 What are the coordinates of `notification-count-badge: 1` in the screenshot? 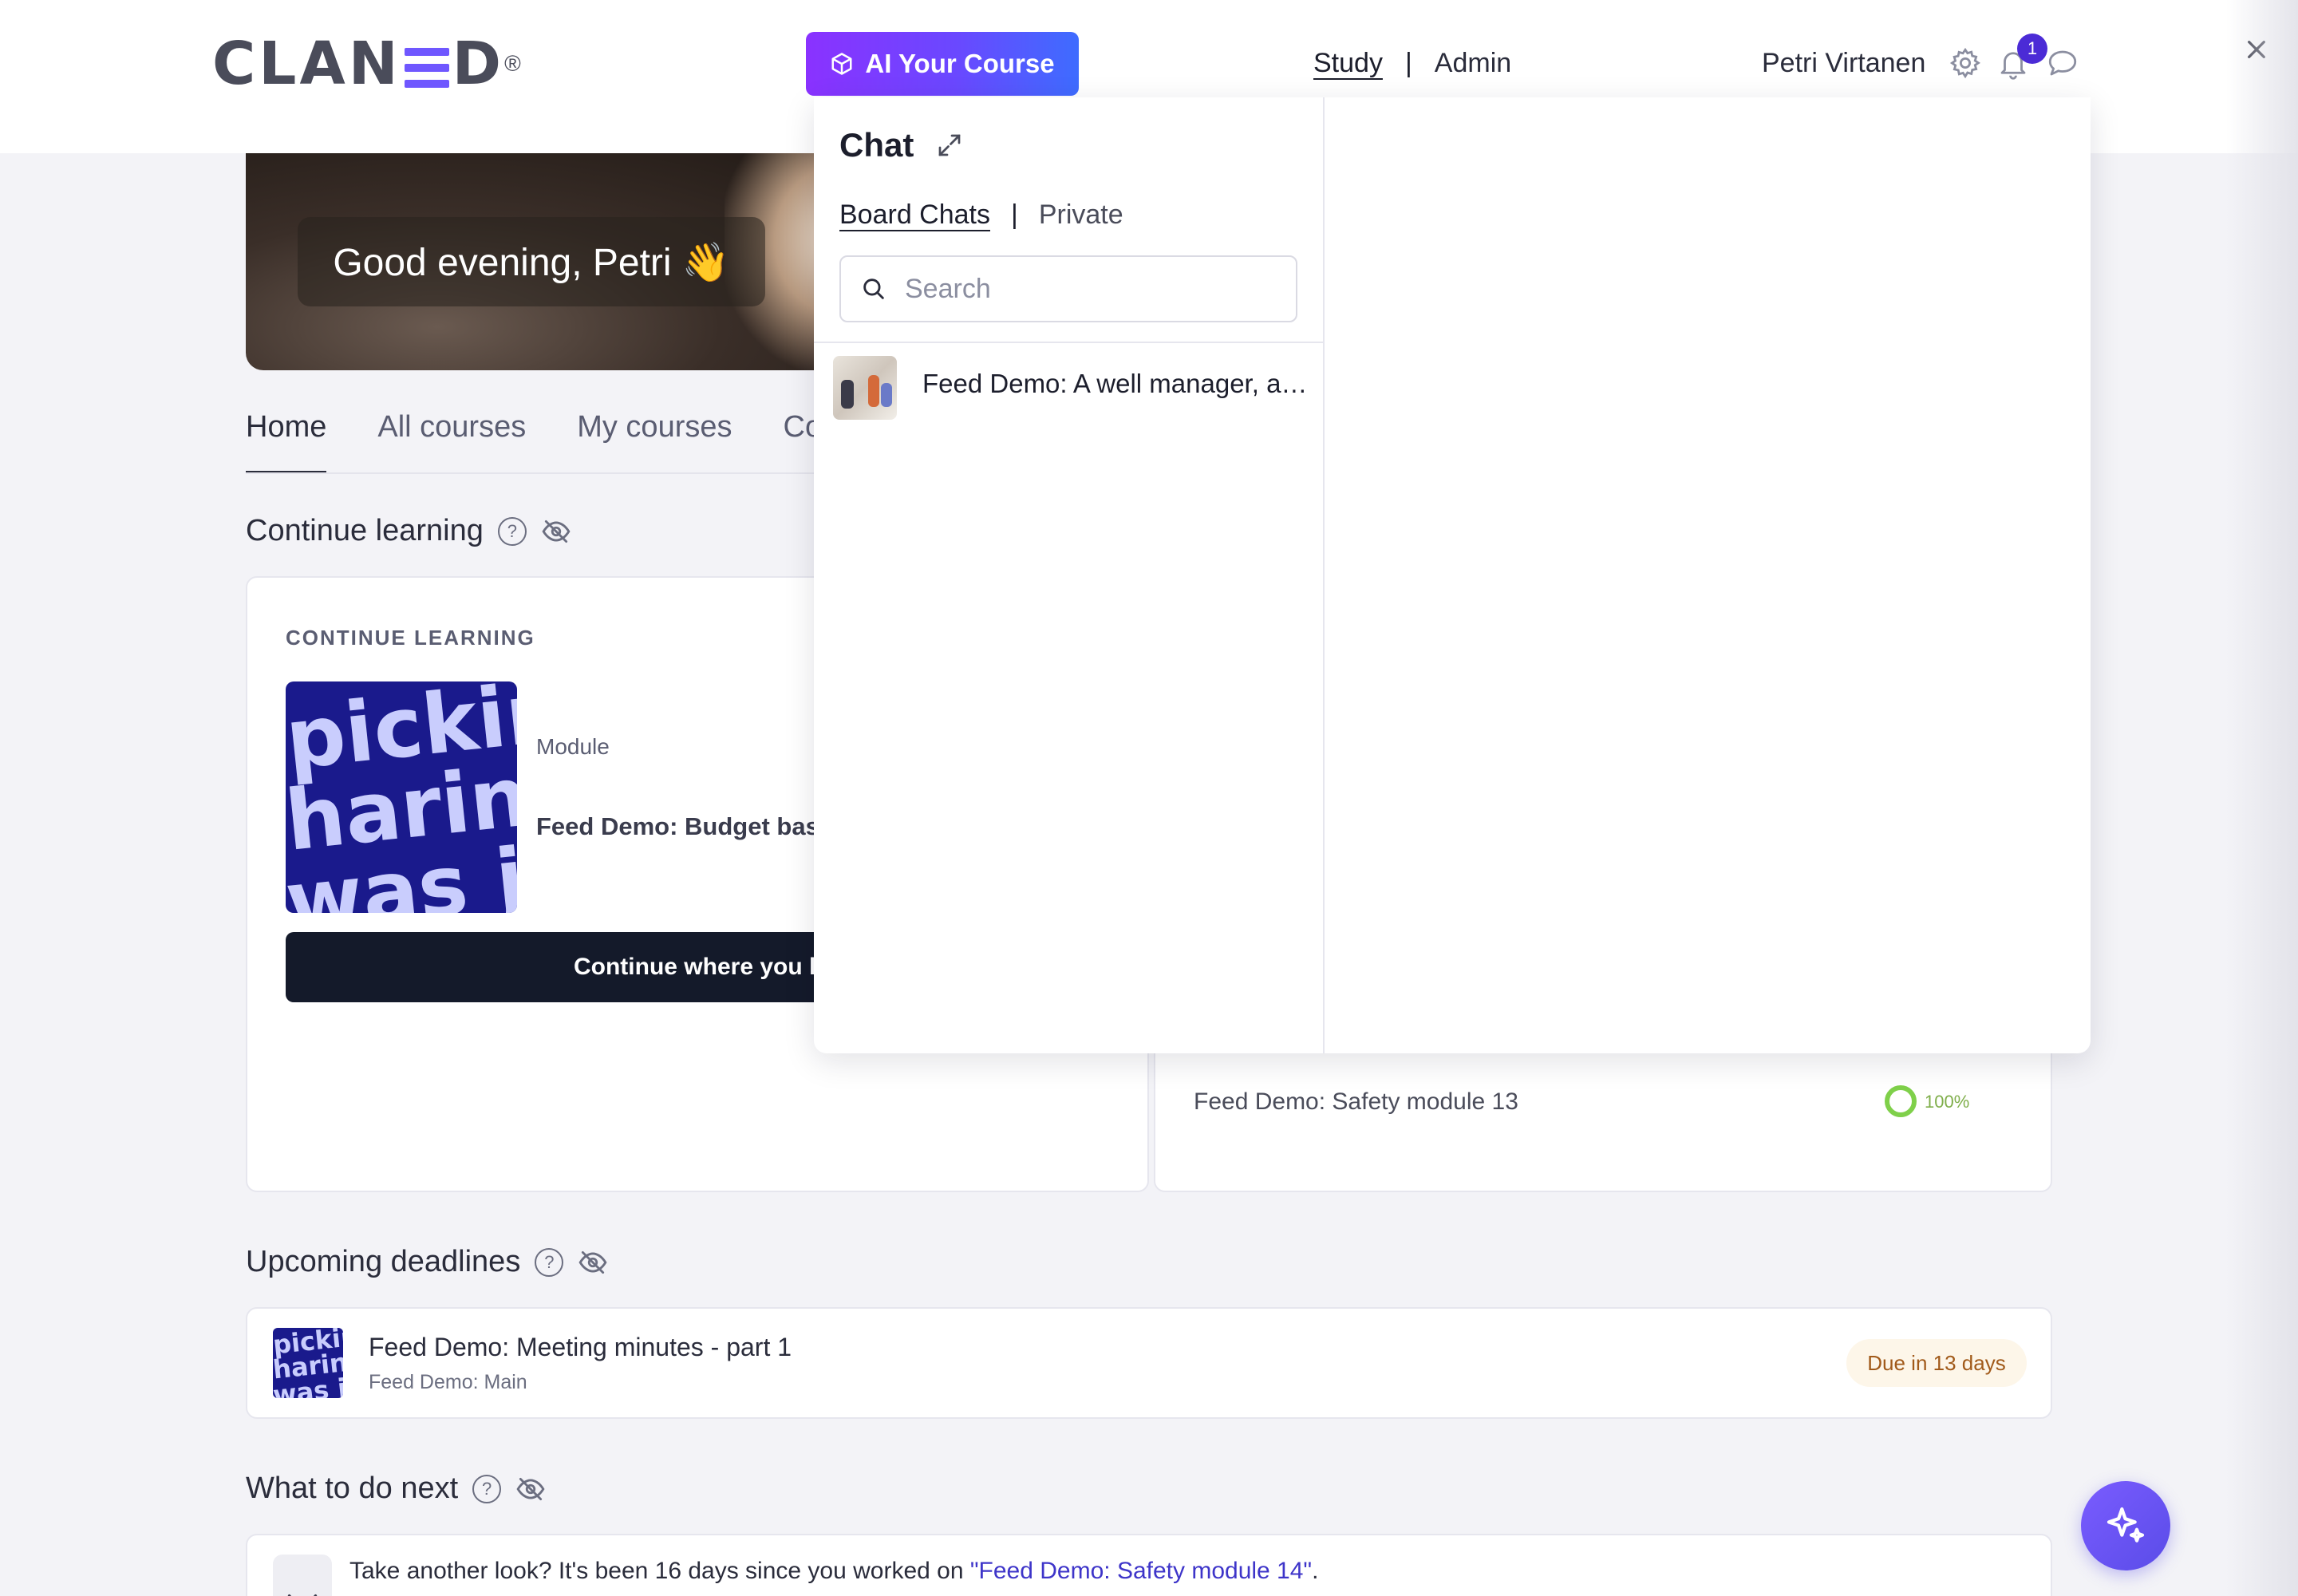 It's located at (2032, 49).